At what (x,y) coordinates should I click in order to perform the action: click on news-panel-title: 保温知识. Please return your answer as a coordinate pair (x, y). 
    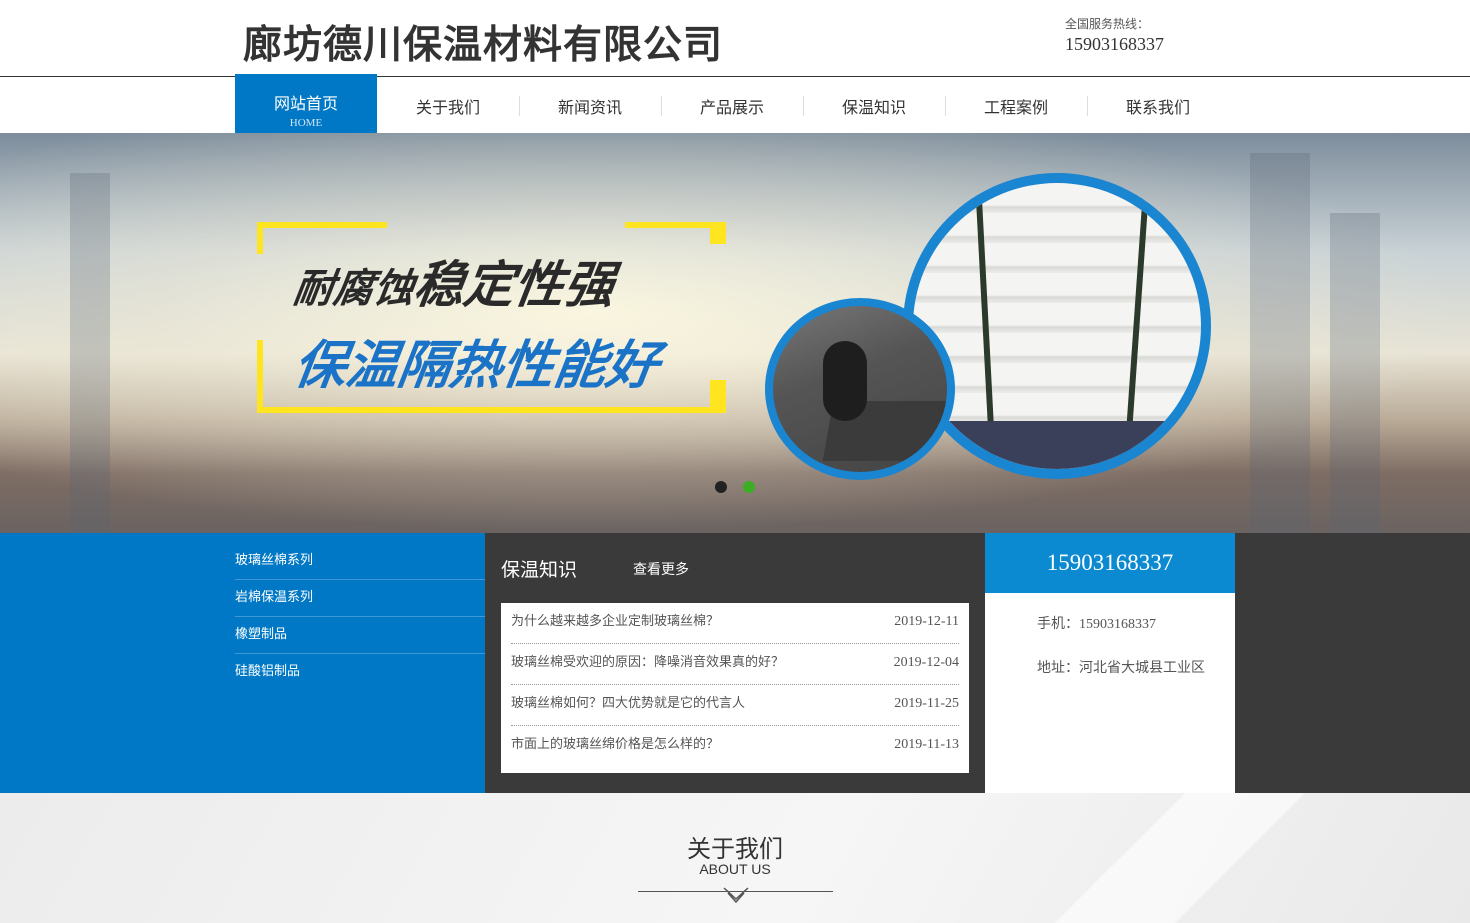
    Looking at the image, I should click on (539, 570).